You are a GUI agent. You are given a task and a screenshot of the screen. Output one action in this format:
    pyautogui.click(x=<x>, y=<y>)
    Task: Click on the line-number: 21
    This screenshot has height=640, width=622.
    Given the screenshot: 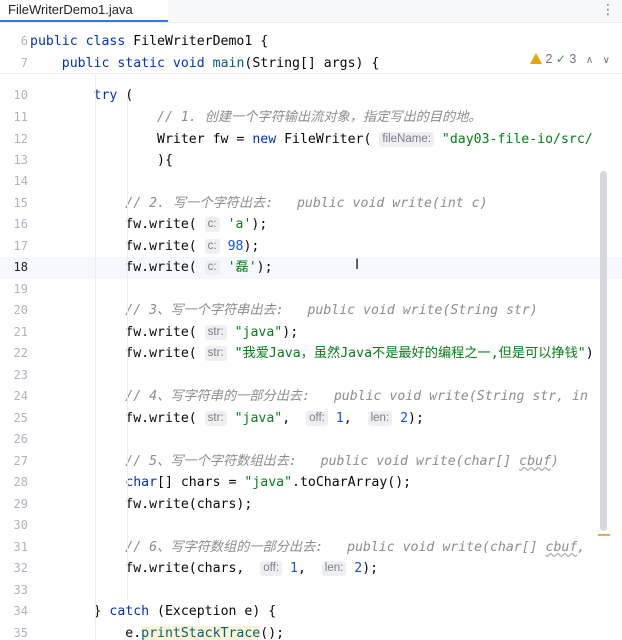 What is the action you would take?
    pyautogui.click(x=14, y=333)
    